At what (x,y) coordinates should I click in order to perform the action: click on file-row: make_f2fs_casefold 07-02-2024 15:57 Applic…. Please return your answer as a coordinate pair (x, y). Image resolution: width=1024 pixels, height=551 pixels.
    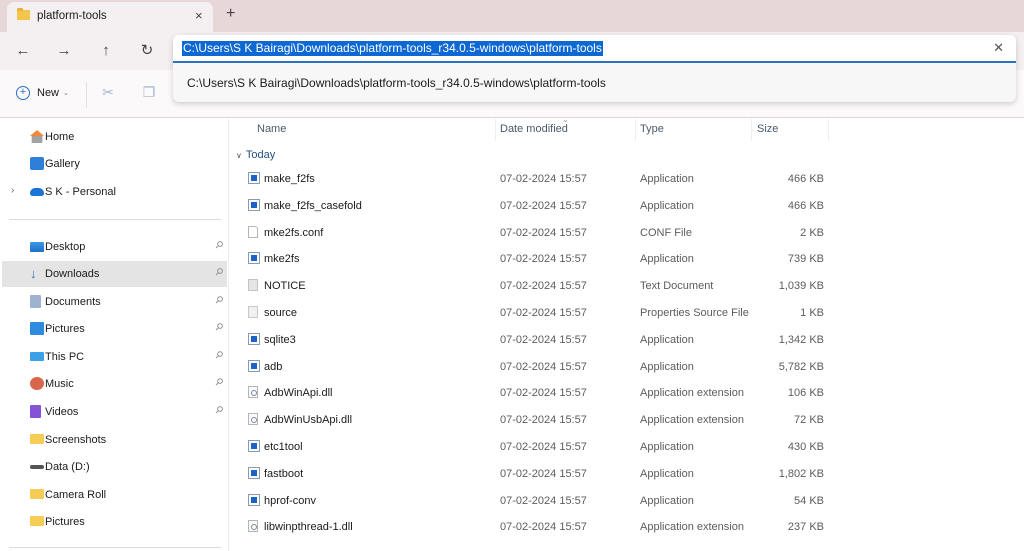
    Looking at the image, I should click on (533, 206).